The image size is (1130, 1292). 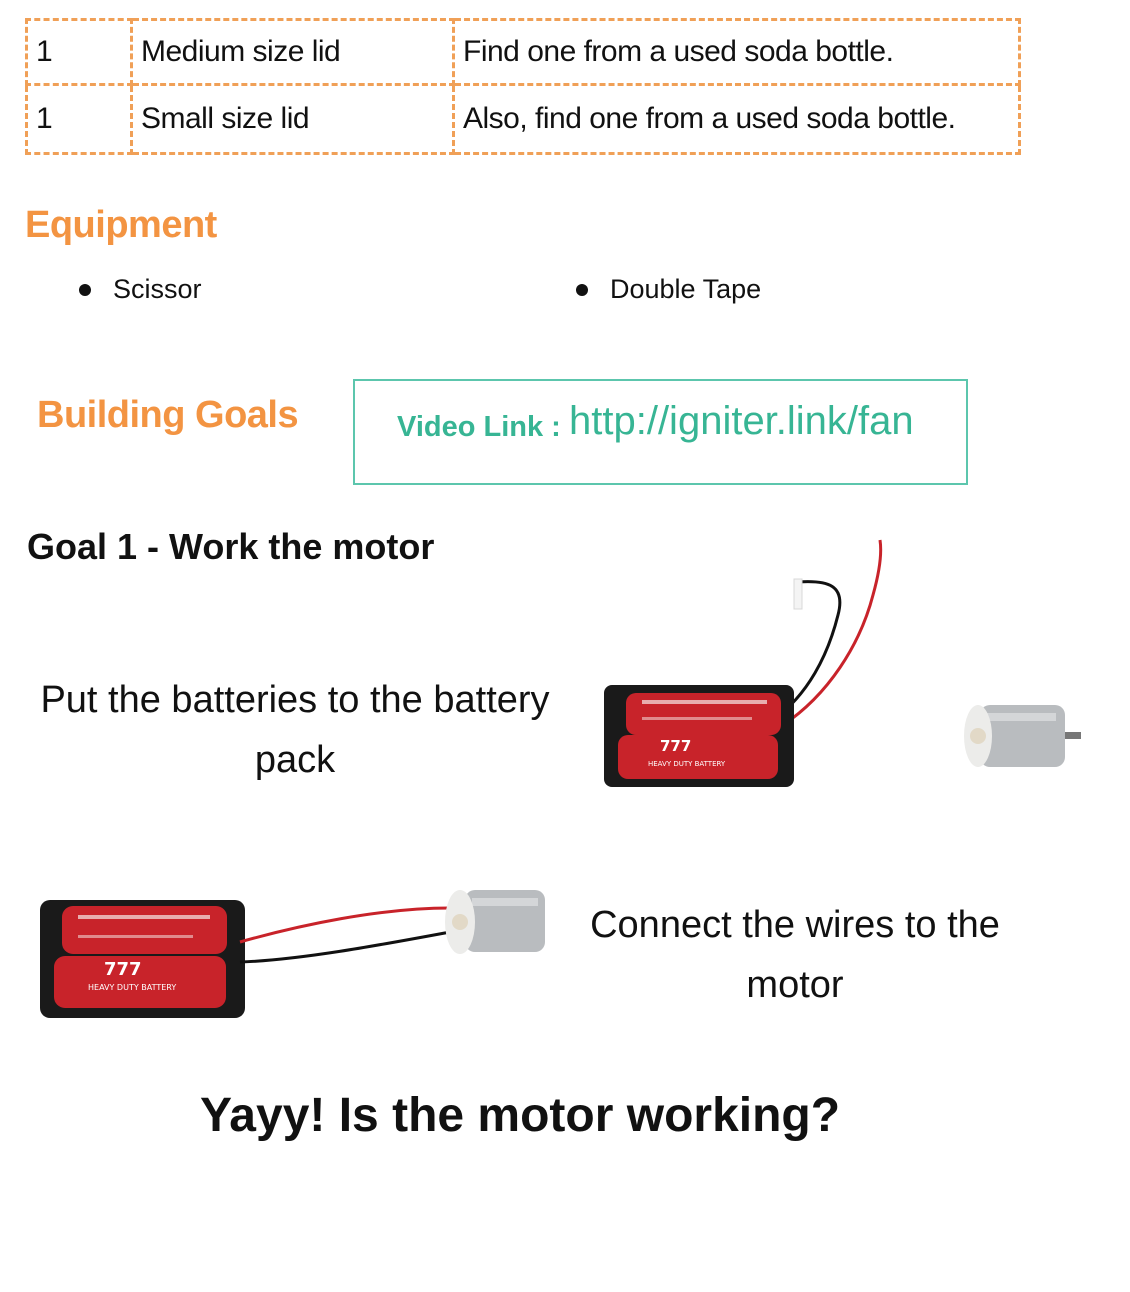 What do you see at coordinates (121, 225) in the screenshot?
I see `equipment-heading: Equipment` at bounding box center [121, 225].